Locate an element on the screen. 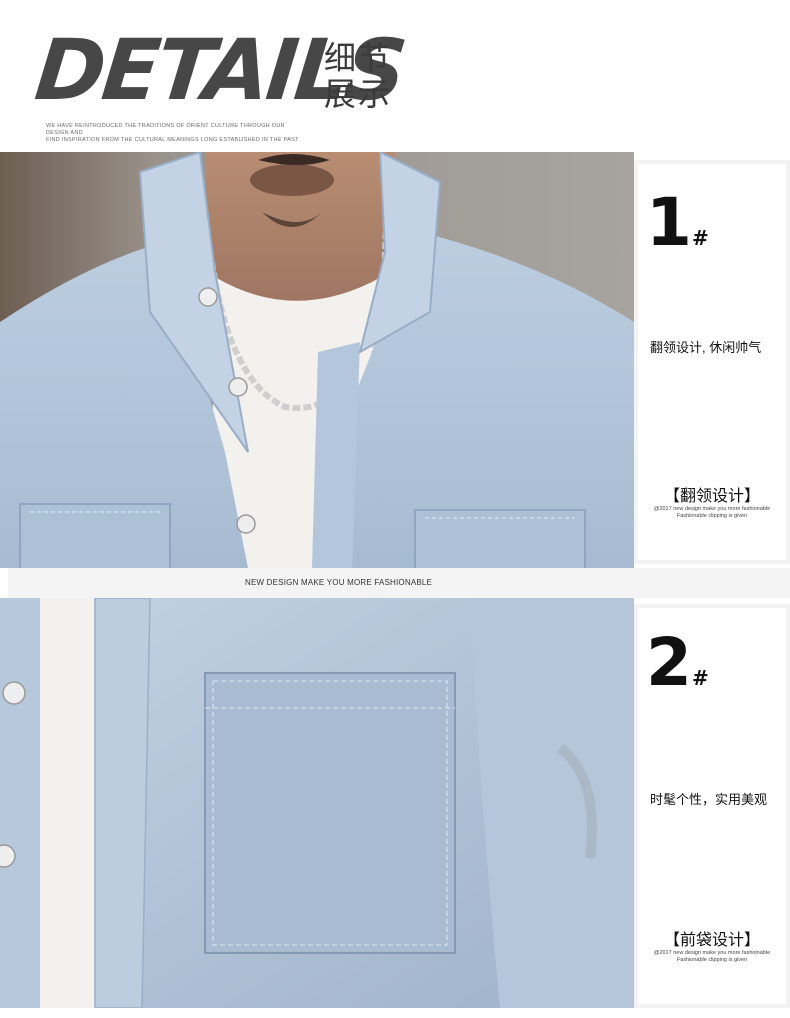  details-title-cn: 细节 展示 is located at coordinates (358, 76).